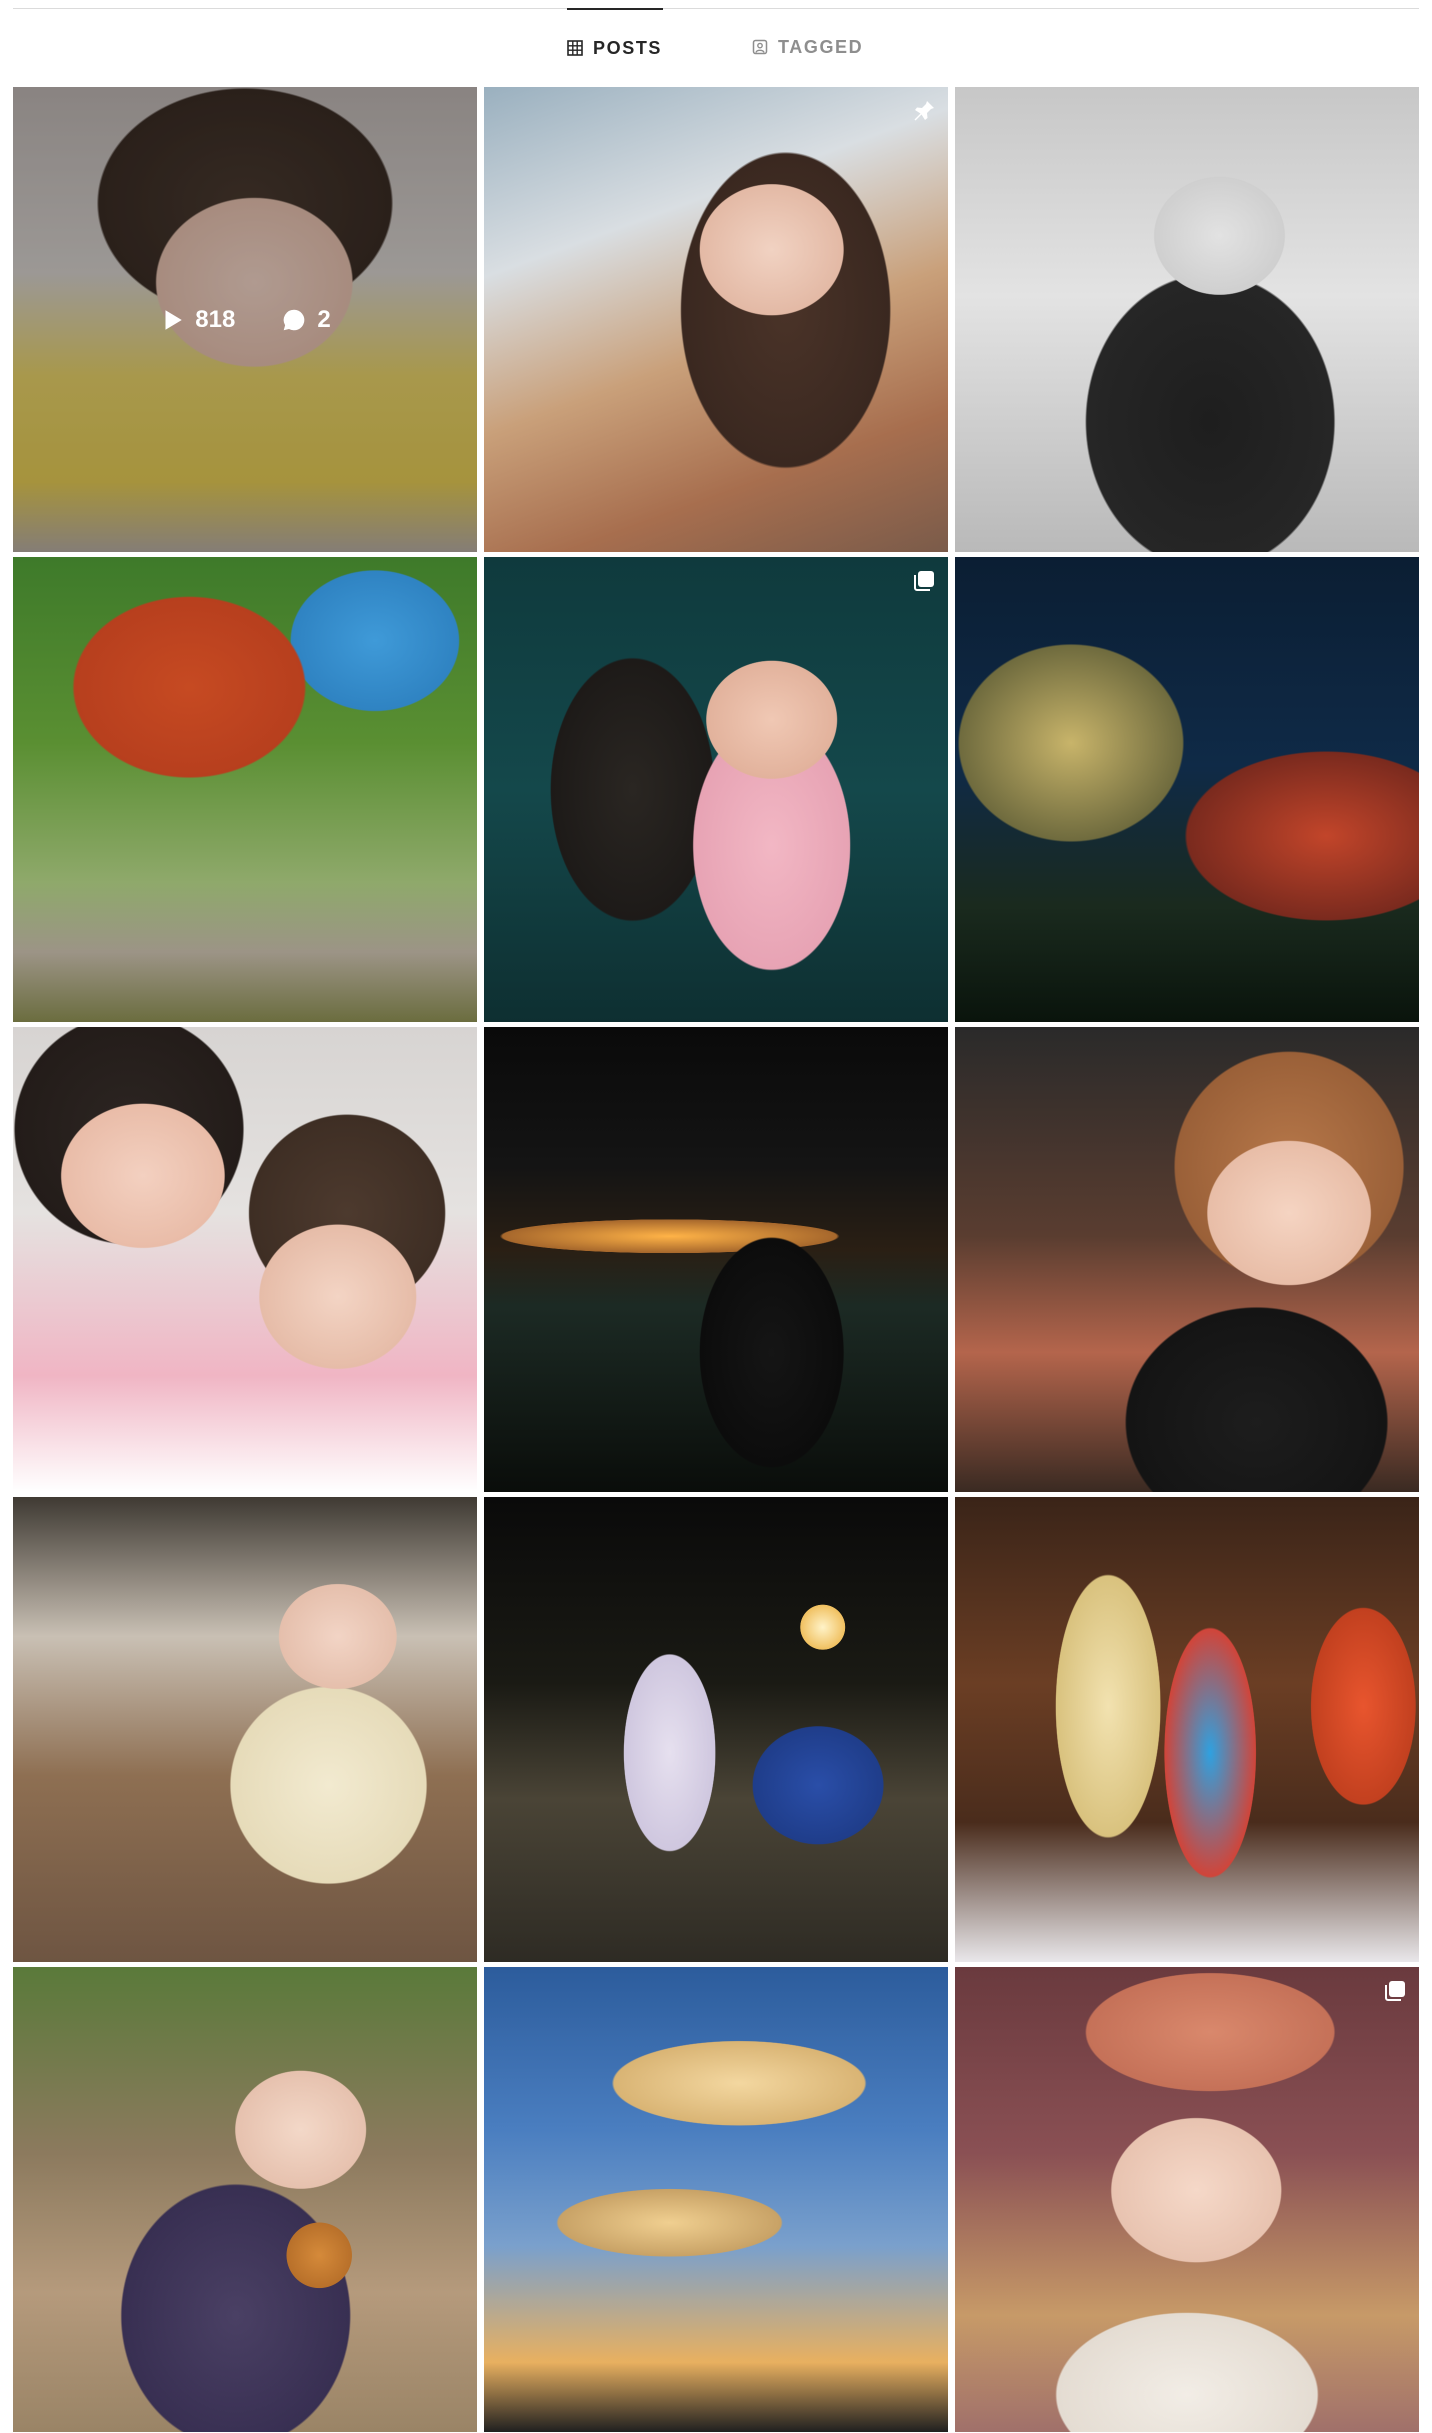 The width and height of the screenshot is (1432, 2433). What do you see at coordinates (306, 319) in the screenshot?
I see `comments-count: 2` at bounding box center [306, 319].